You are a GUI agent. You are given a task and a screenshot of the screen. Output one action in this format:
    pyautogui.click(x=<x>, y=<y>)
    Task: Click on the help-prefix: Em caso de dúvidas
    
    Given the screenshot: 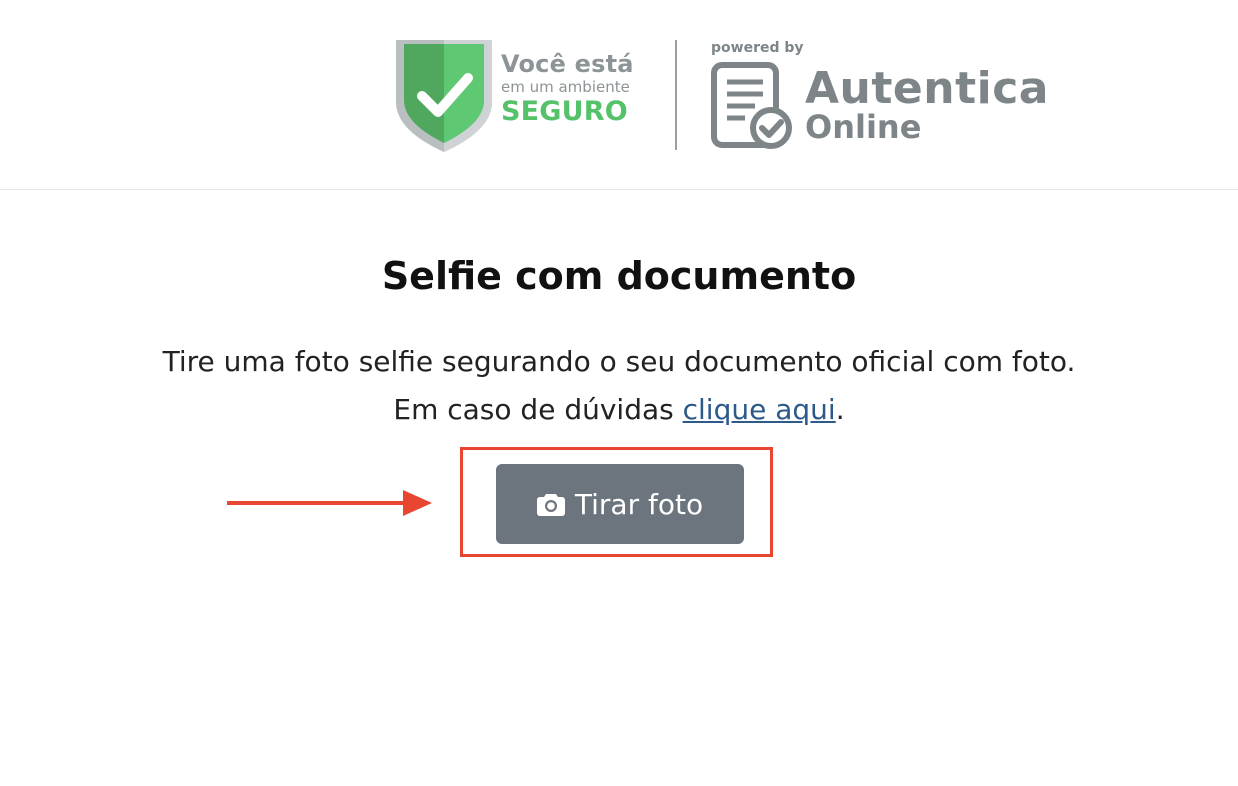 What is the action you would take?
    pyautogui.click(x=538, y=409)
    